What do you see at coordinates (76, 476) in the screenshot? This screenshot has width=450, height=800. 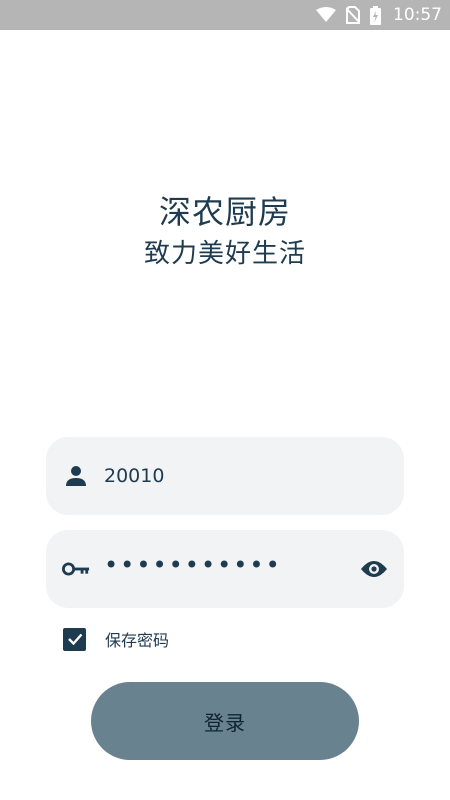 I see `person-icon` at bounding box center [76, 476].